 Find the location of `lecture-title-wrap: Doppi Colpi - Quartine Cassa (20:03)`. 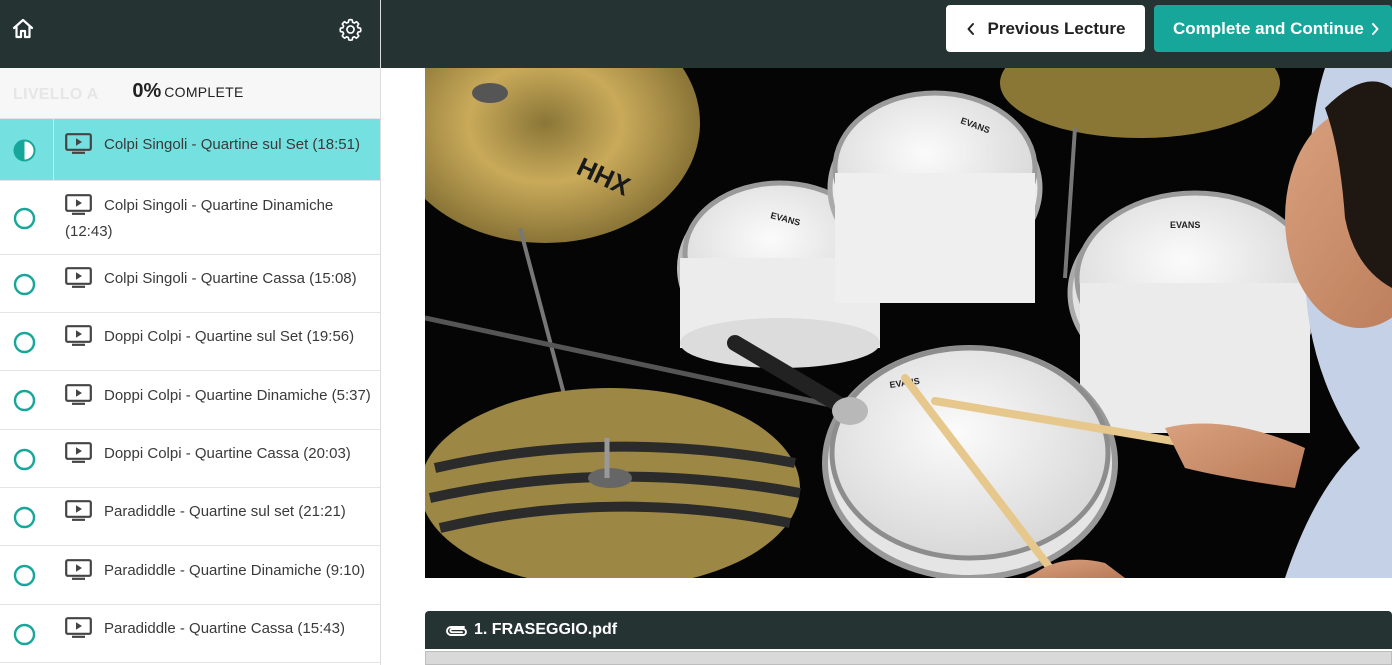

lecture-title-wrap: Doppi Colpi - Quartine Cassa (20:03) is located at coordinates (219, 454).